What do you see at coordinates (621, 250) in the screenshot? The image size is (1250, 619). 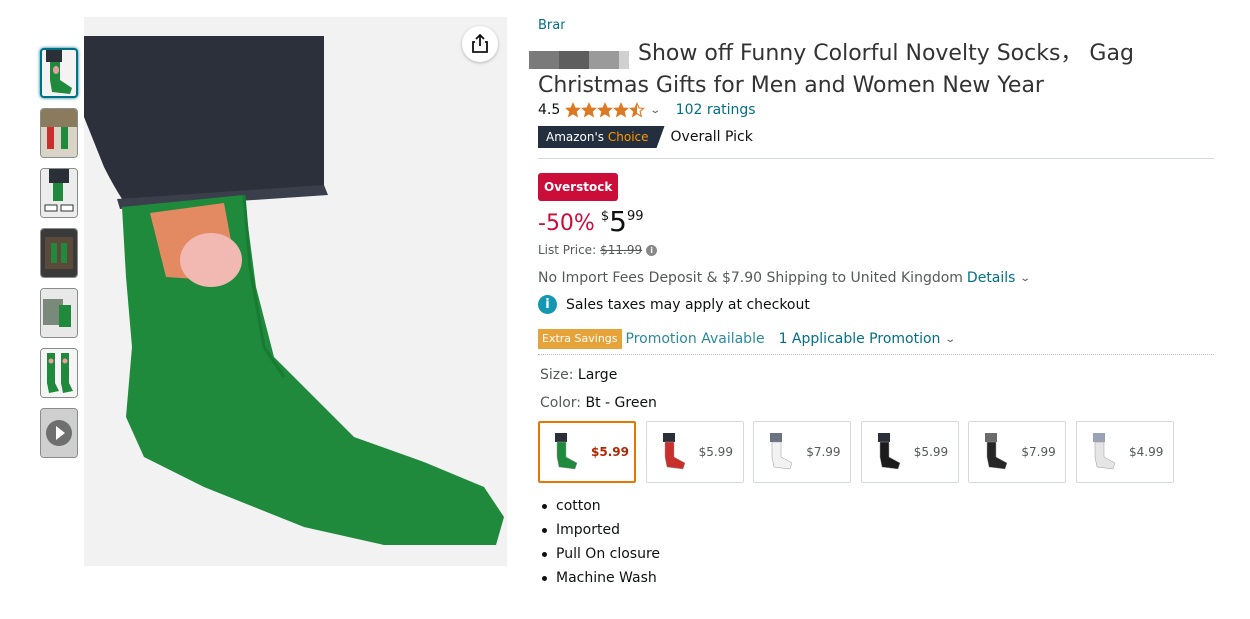 I see `list-price-value: $11.99` at bounding box center [621, 250].